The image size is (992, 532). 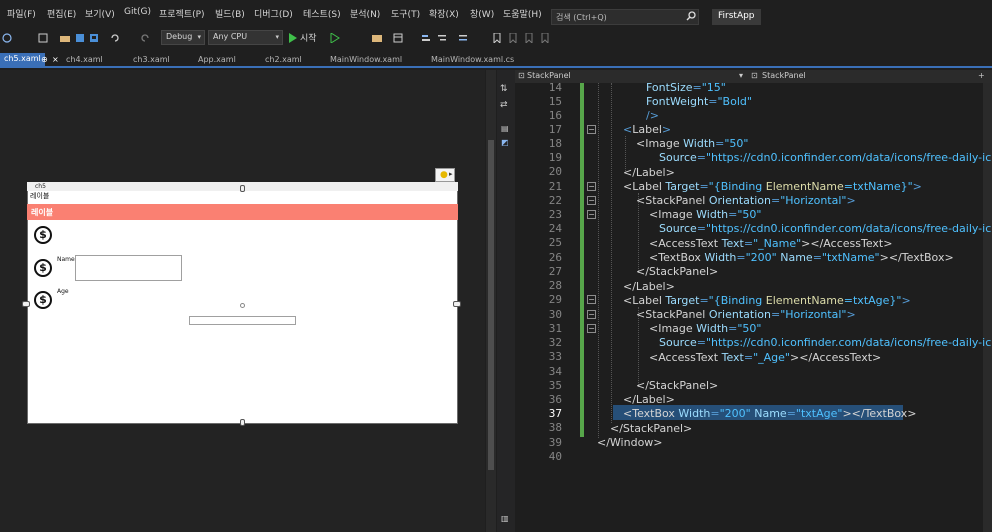 I want to click on menu-file: 파일(F), so click(x=21, y=13).